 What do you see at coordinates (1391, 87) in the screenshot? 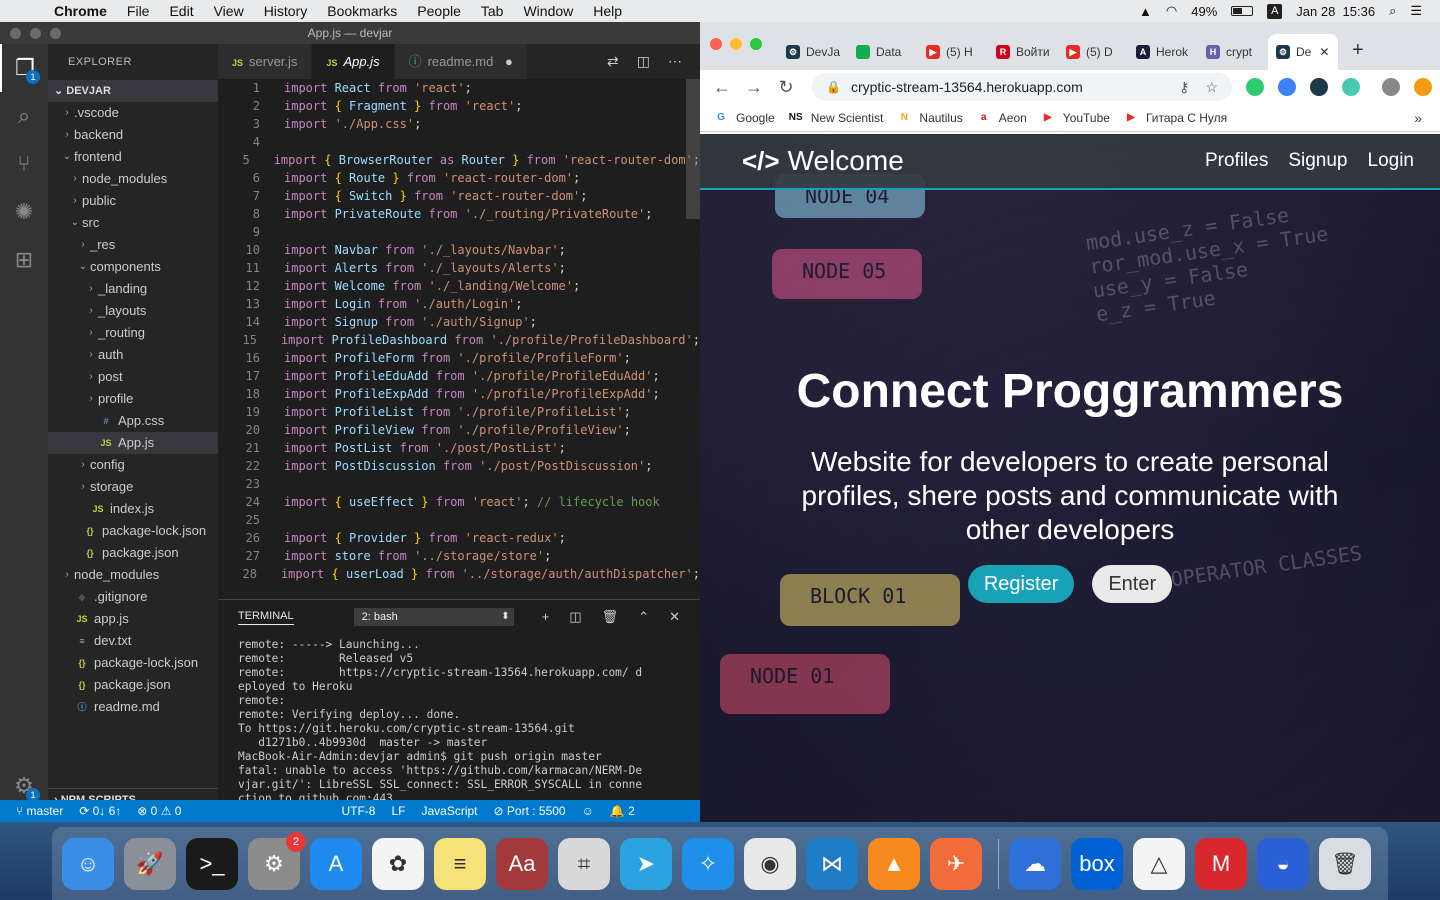
I see `profile-avatar` at bounding box center [1391, 87].